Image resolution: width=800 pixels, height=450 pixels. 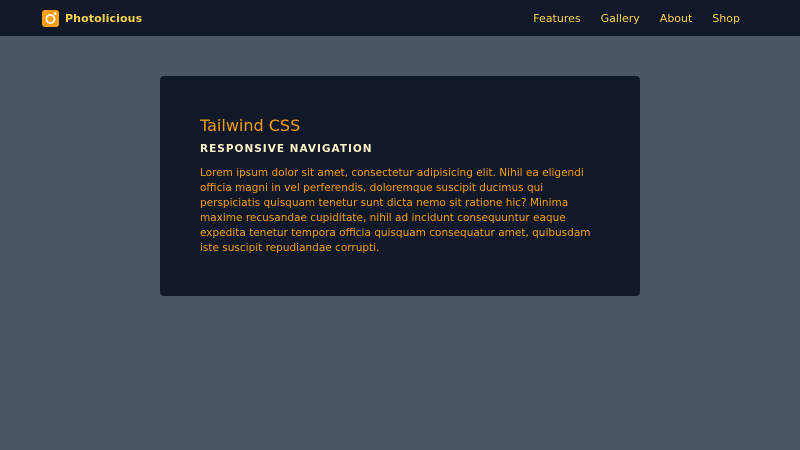 What do you see at coordinates (676, 18) in the screenshot?
I see `nav-link-about: About` at bounding box center [676, 18].